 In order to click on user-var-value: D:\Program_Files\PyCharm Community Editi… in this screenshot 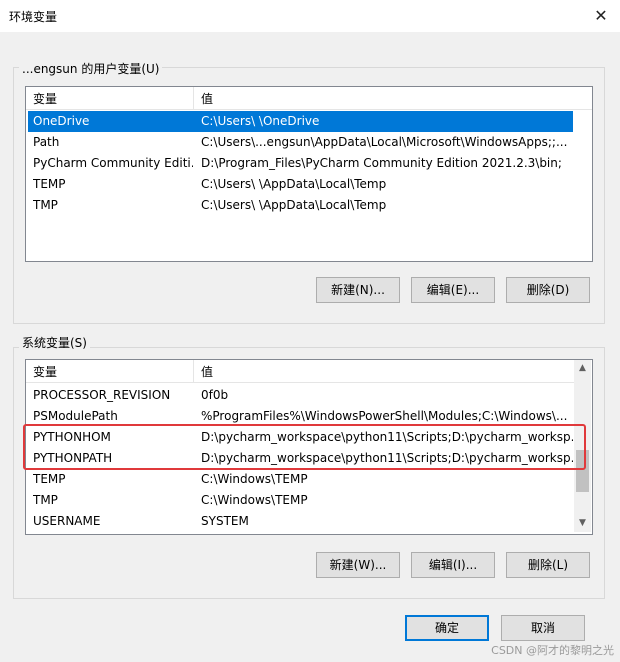, I will do `click(381, 163)`.